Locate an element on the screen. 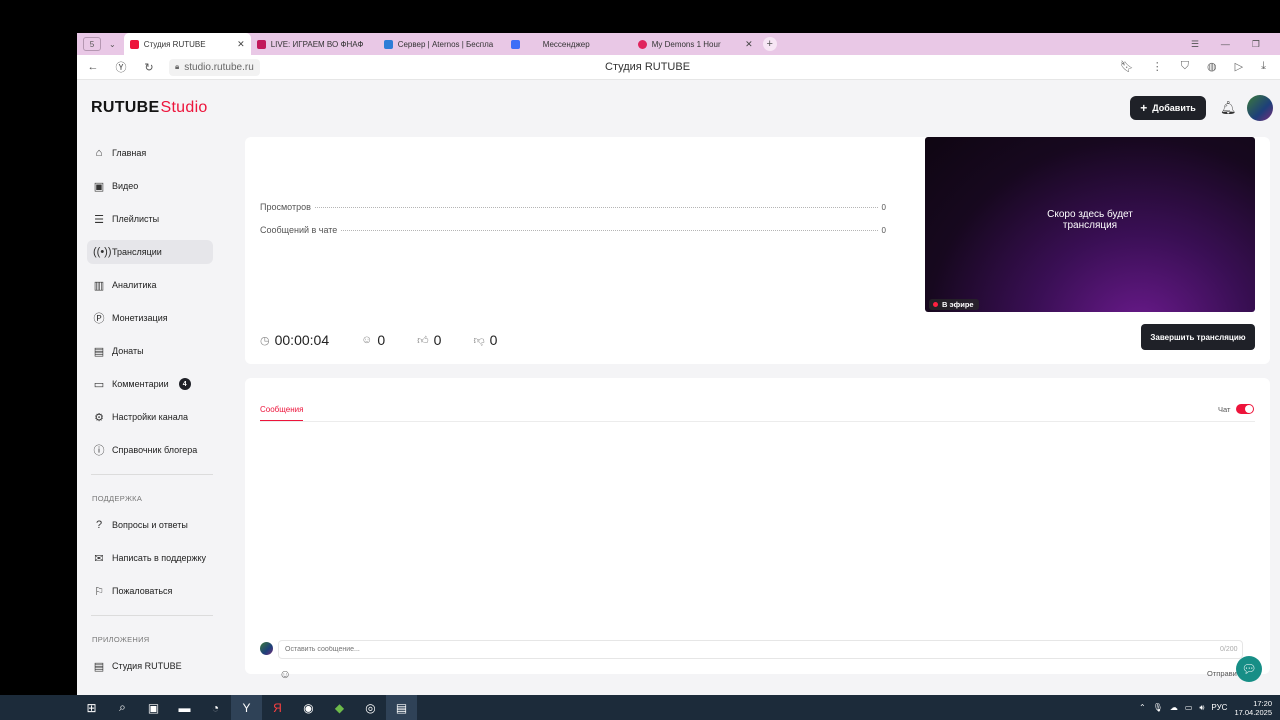  tab-count: 5 is located at coordinates (92, 44).